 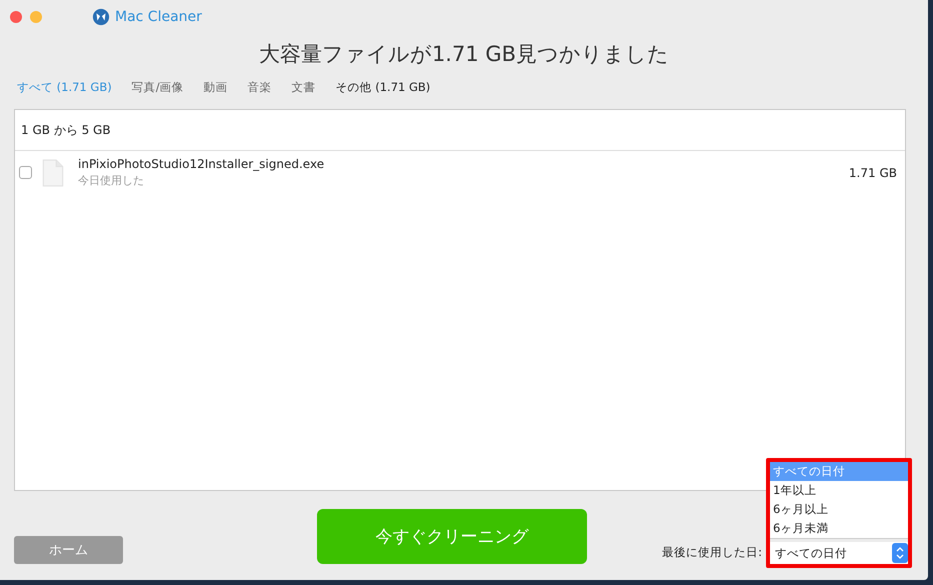 I want to click on minimize-button, so click(x=36, y=17).